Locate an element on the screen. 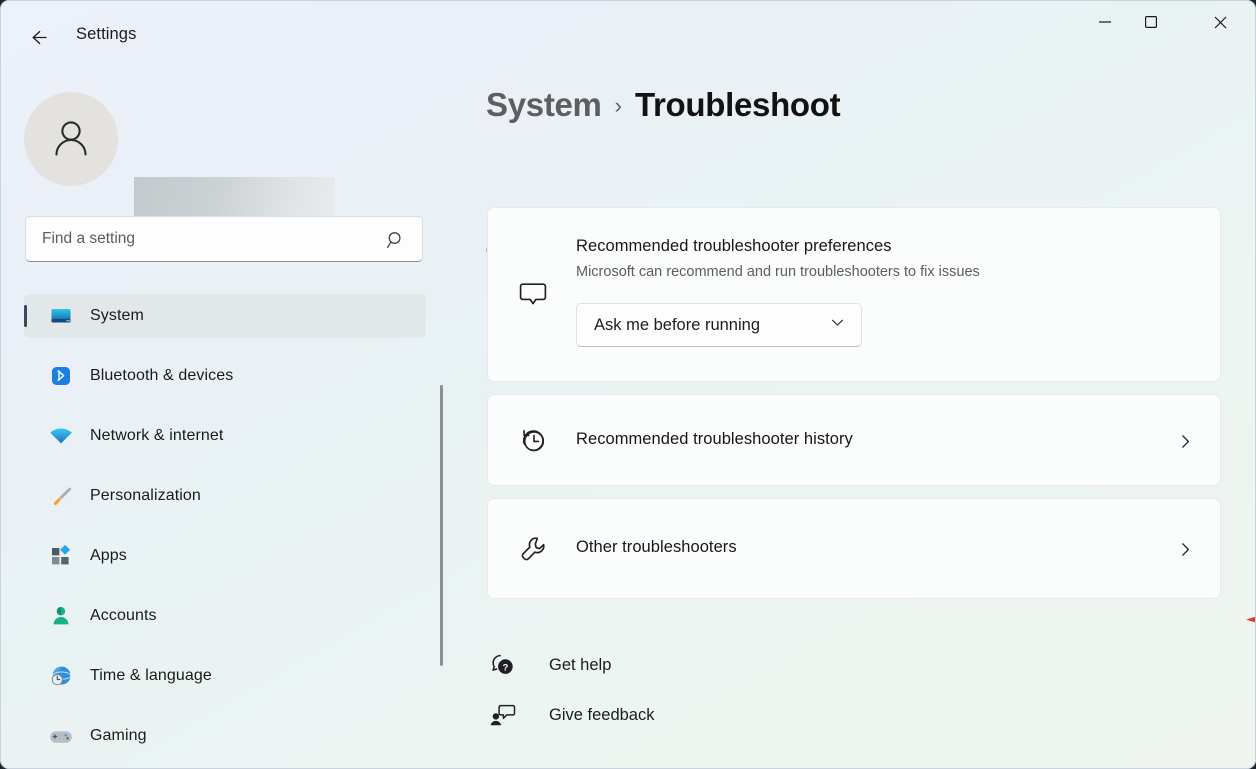  feedback-person-icon is located at coordinates (502, 715).